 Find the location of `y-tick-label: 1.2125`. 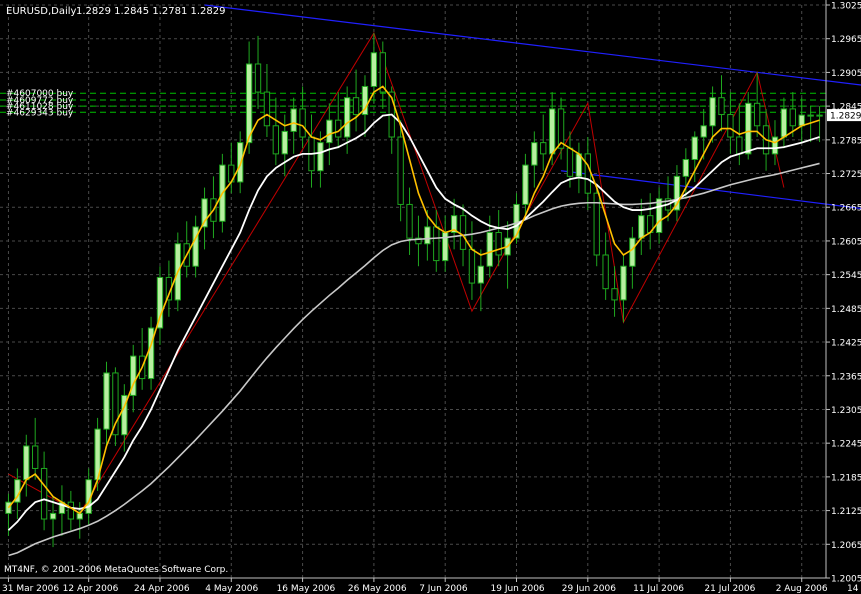

y-tick-label: 1.2125 is located at coordinates (846, 512).